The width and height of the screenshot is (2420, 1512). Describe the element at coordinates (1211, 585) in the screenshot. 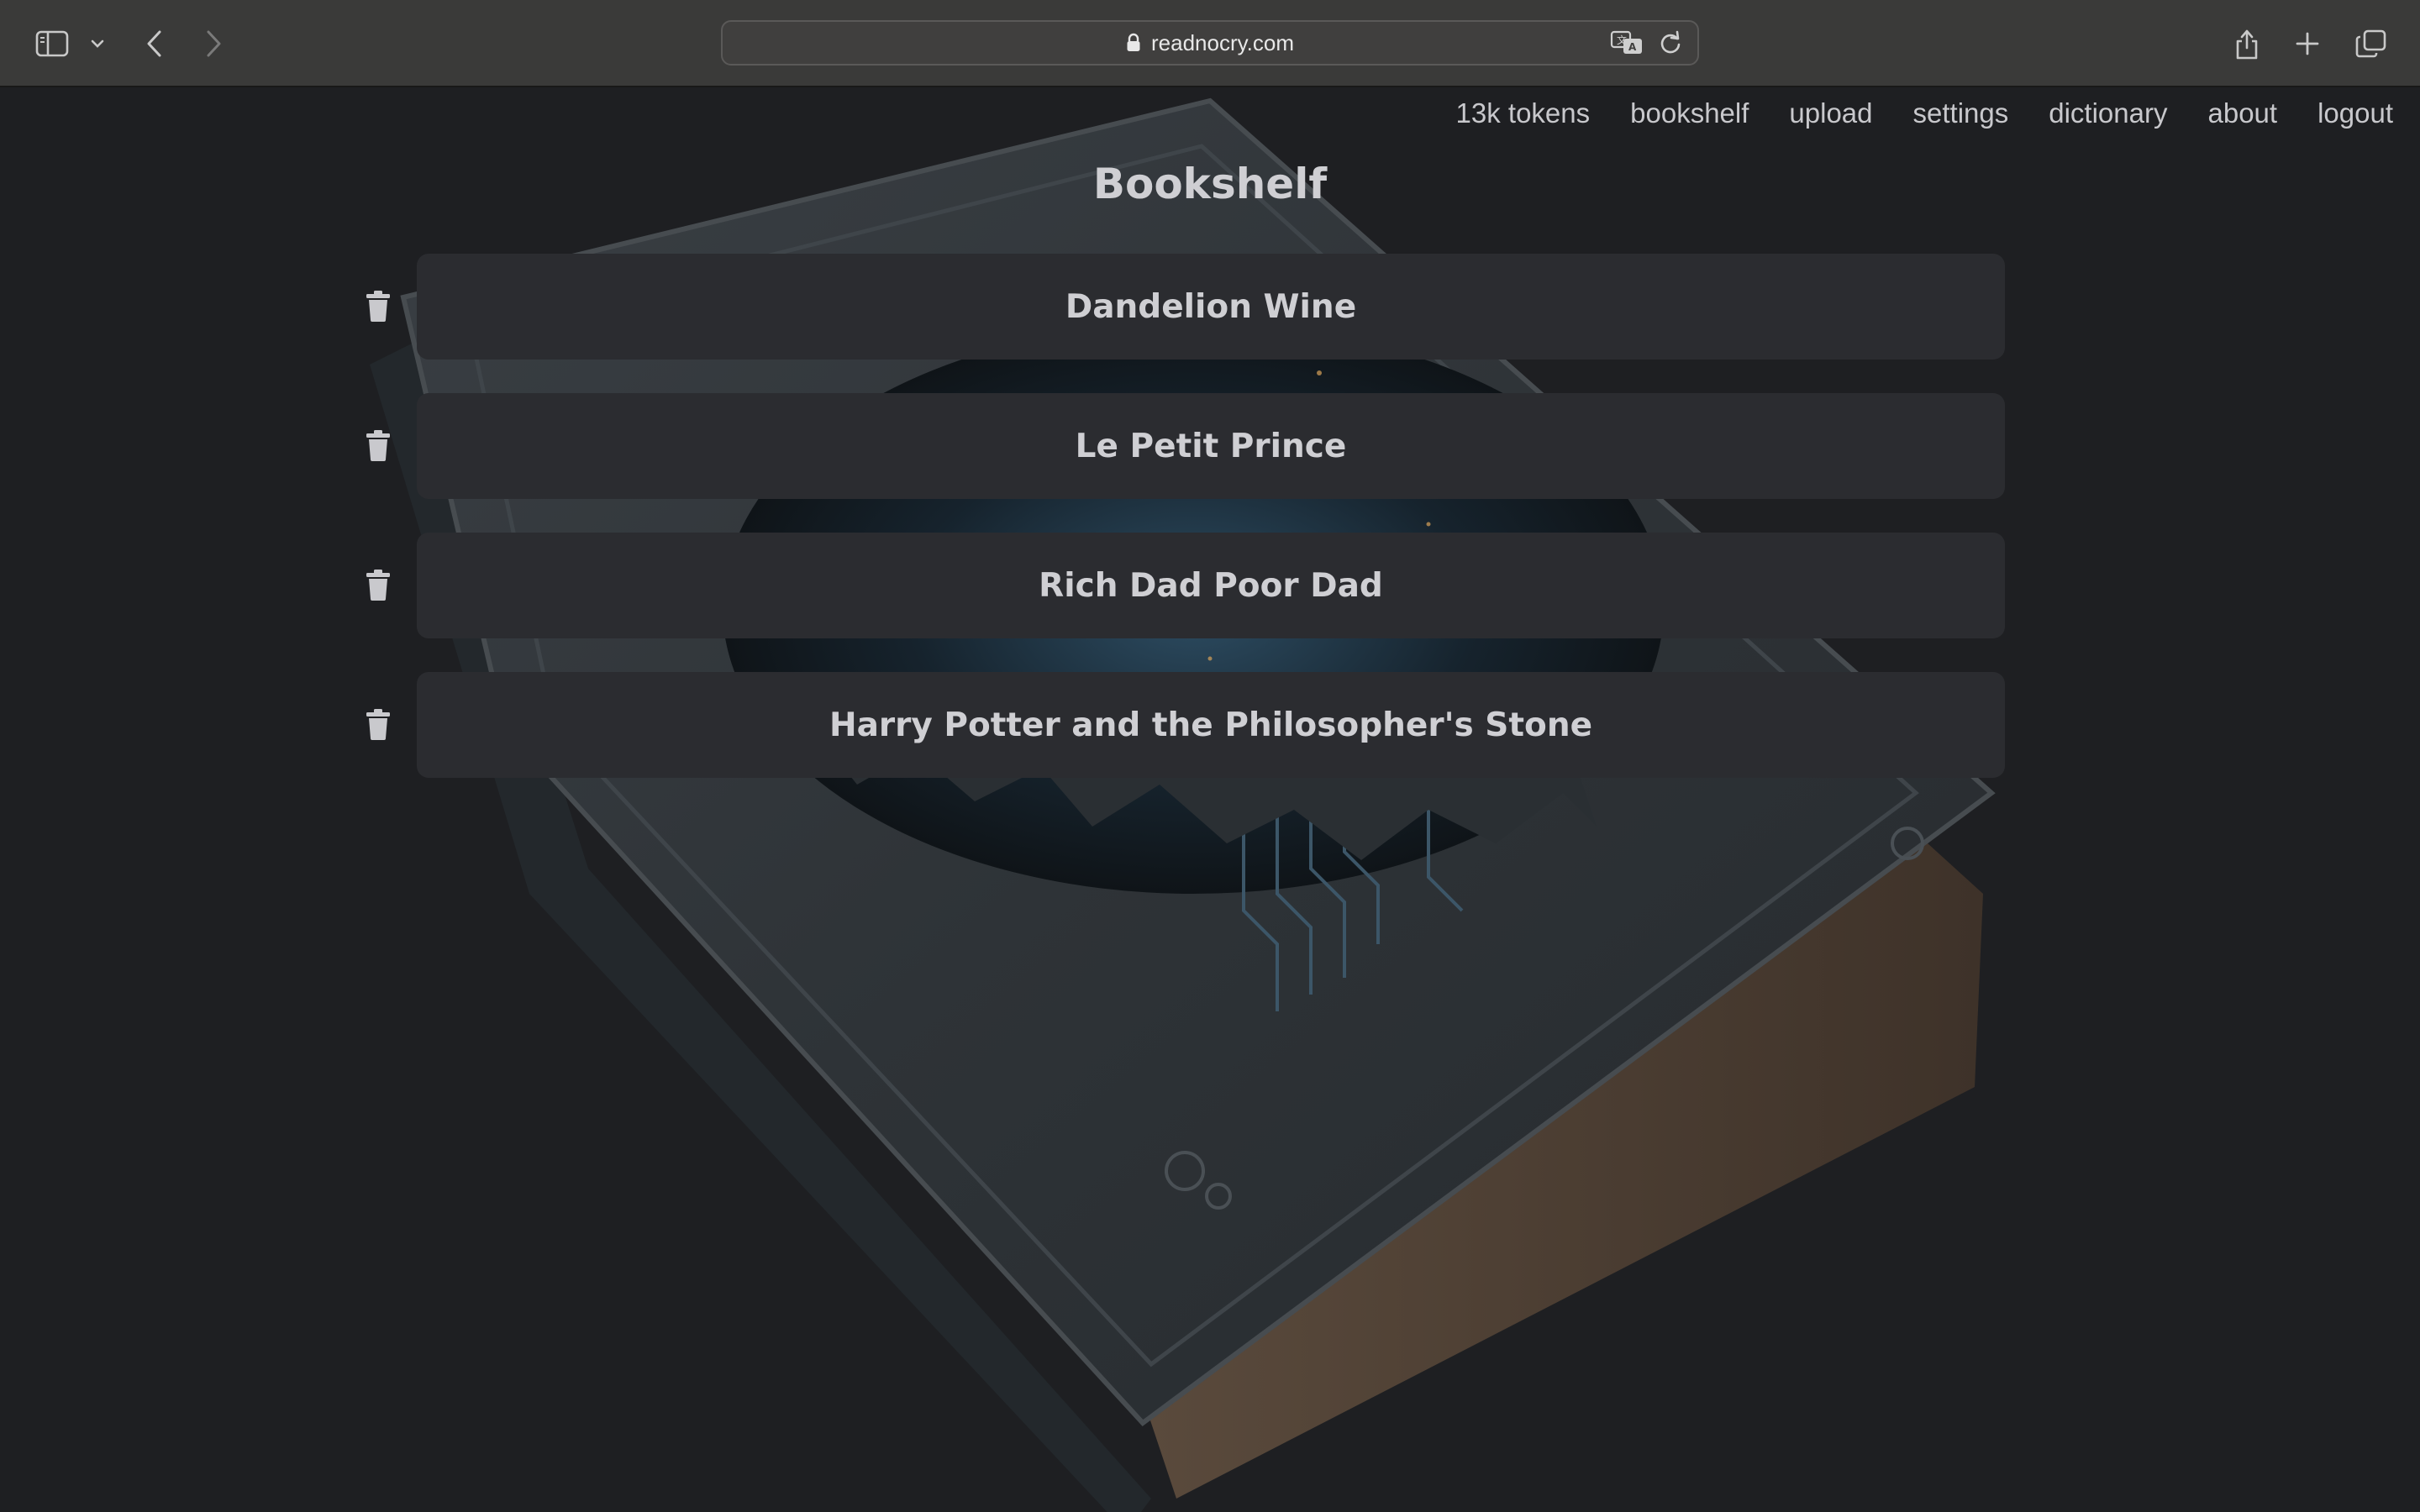

I see `book-card: Rich Dad Poor Dad` at that location.